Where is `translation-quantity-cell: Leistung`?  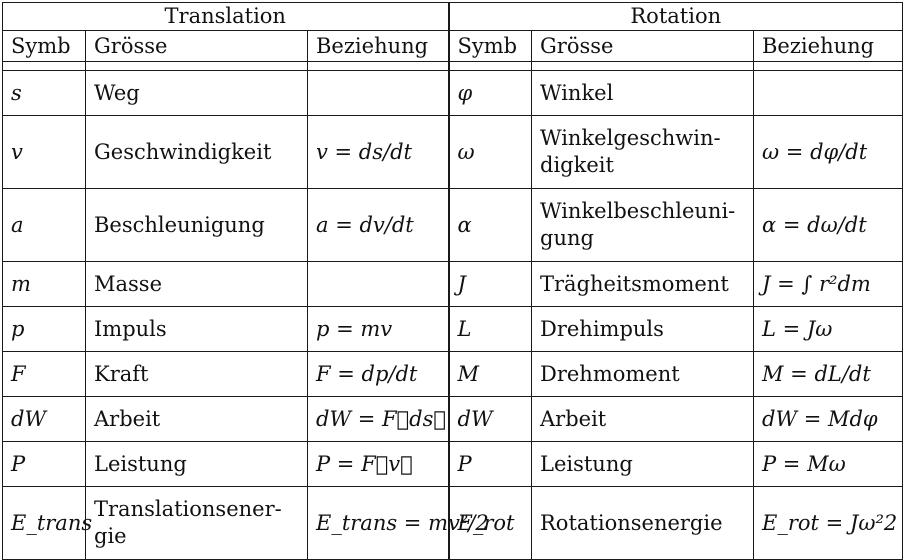
translation-quantity-cell: Leistung is located at coordinates (196, 464).